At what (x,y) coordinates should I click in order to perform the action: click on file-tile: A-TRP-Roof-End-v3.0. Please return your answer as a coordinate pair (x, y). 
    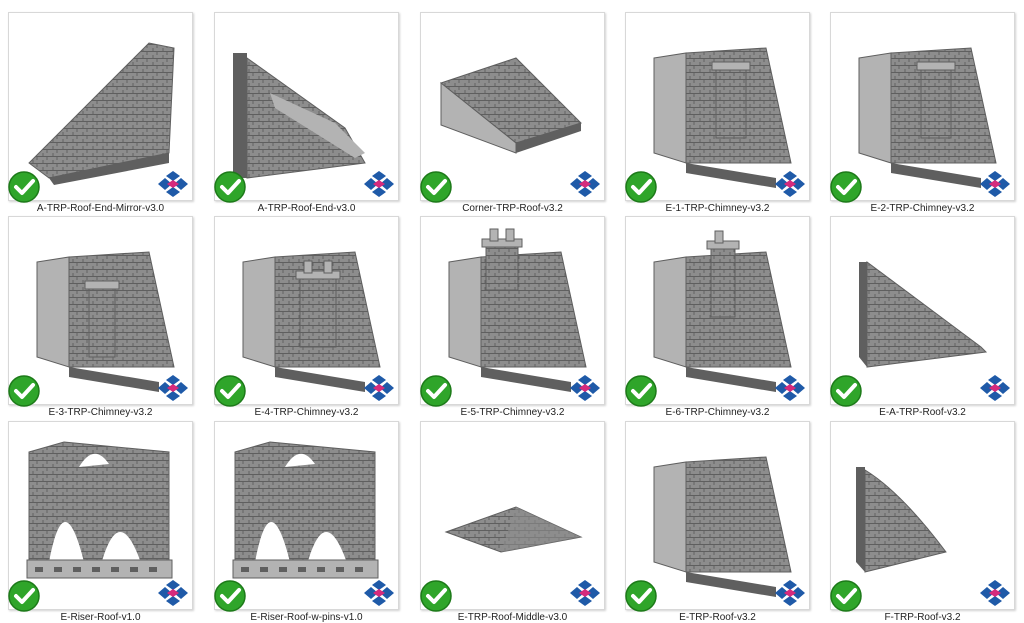
    Looking at the image, I should click on (306, 113).